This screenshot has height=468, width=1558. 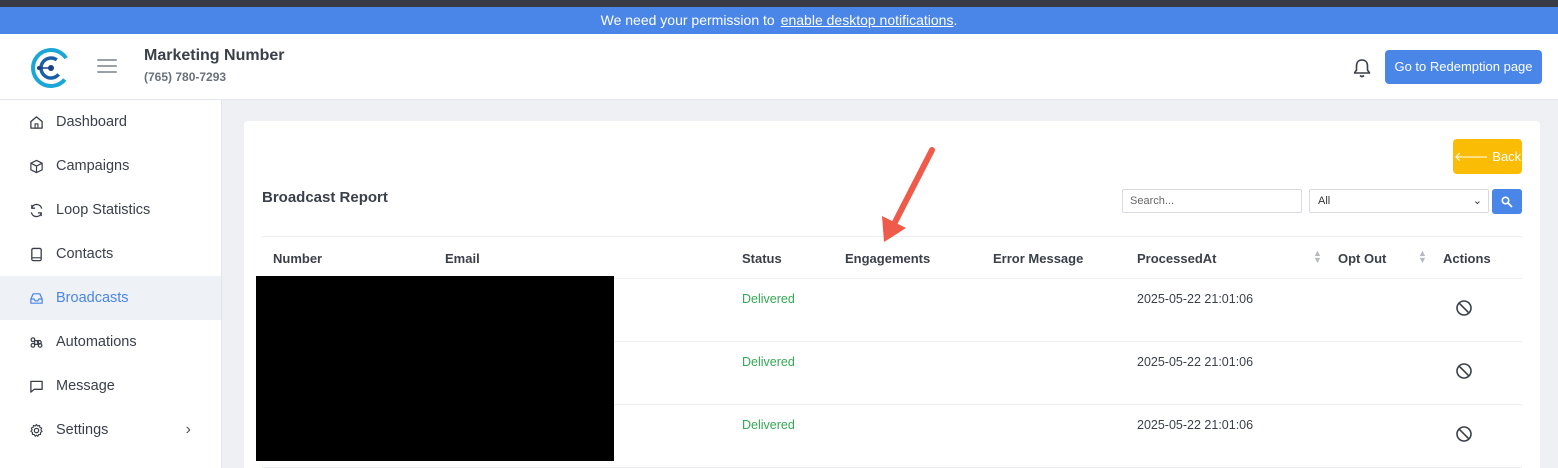 What do you see at coordinates (51, 68) in the screenshot?
I see `app-logo` at bounding box center [51, 68].